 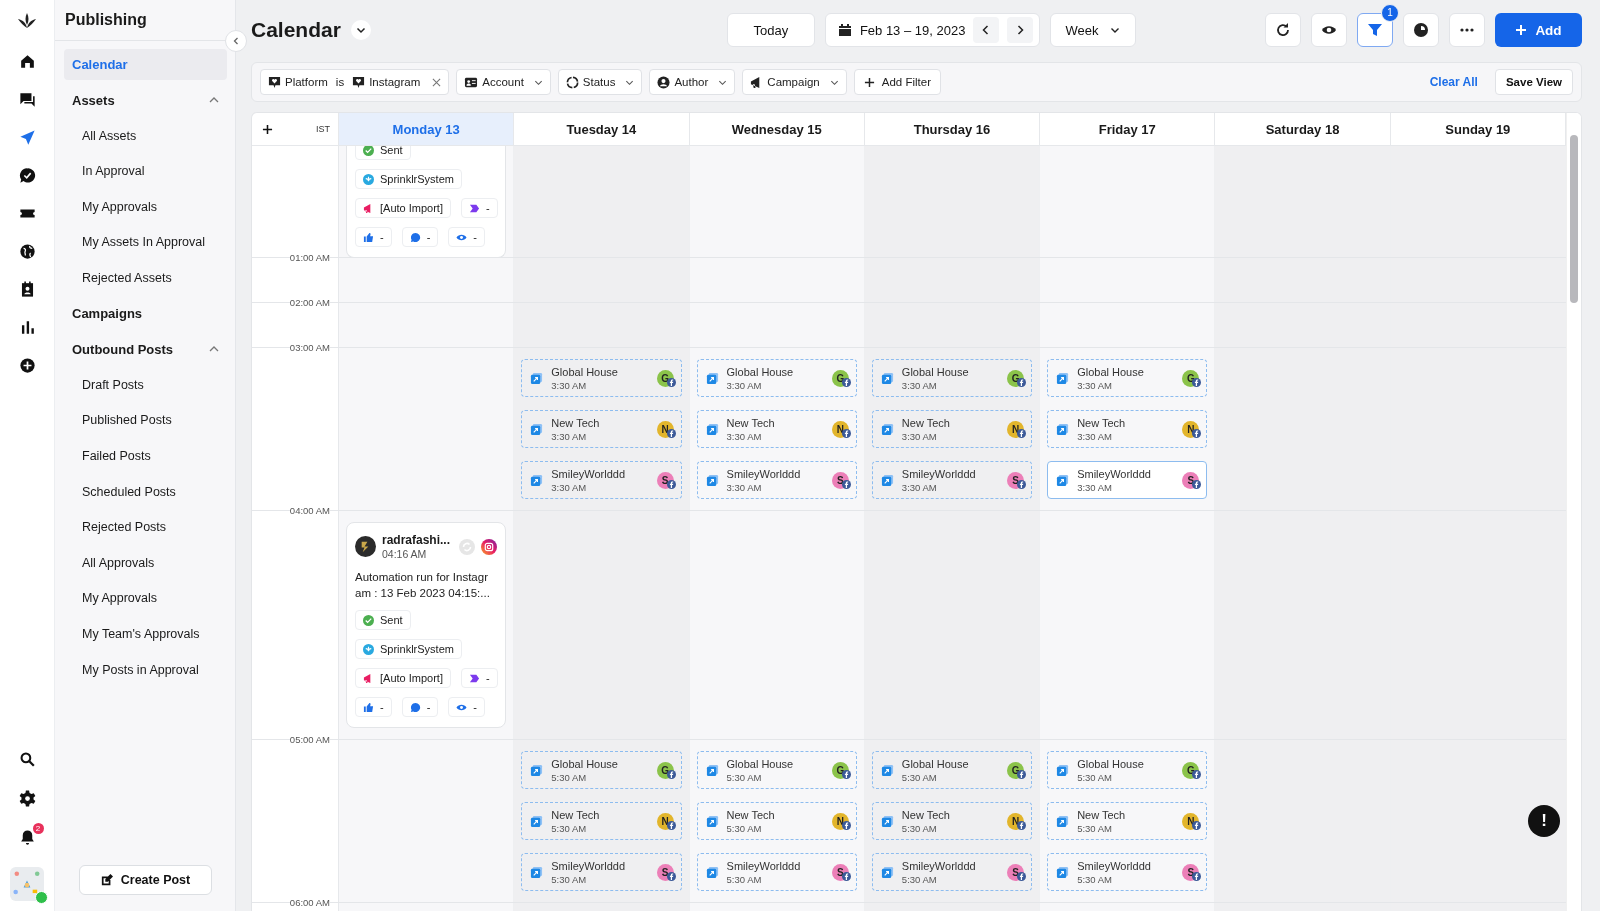 I want to click on previous-button, so click(x=986, y=30).